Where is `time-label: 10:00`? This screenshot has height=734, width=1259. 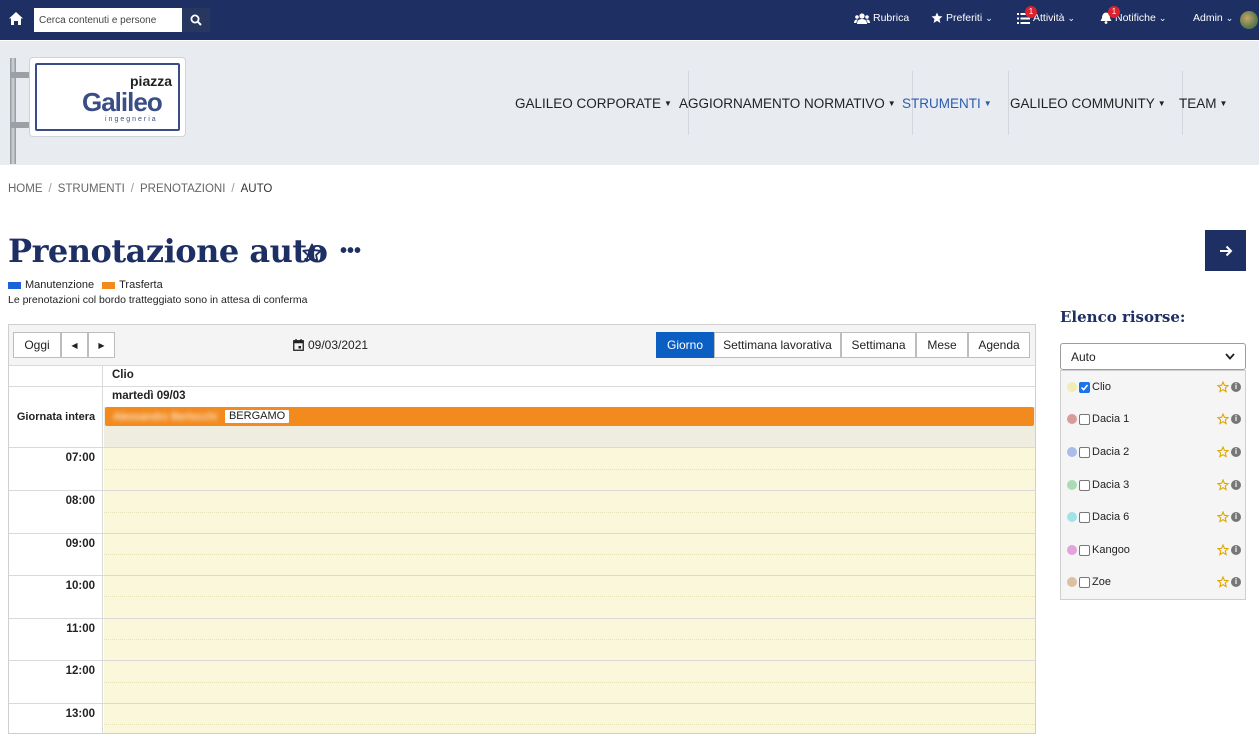
time-label: 10:00 is located at coordinates (80, 586).